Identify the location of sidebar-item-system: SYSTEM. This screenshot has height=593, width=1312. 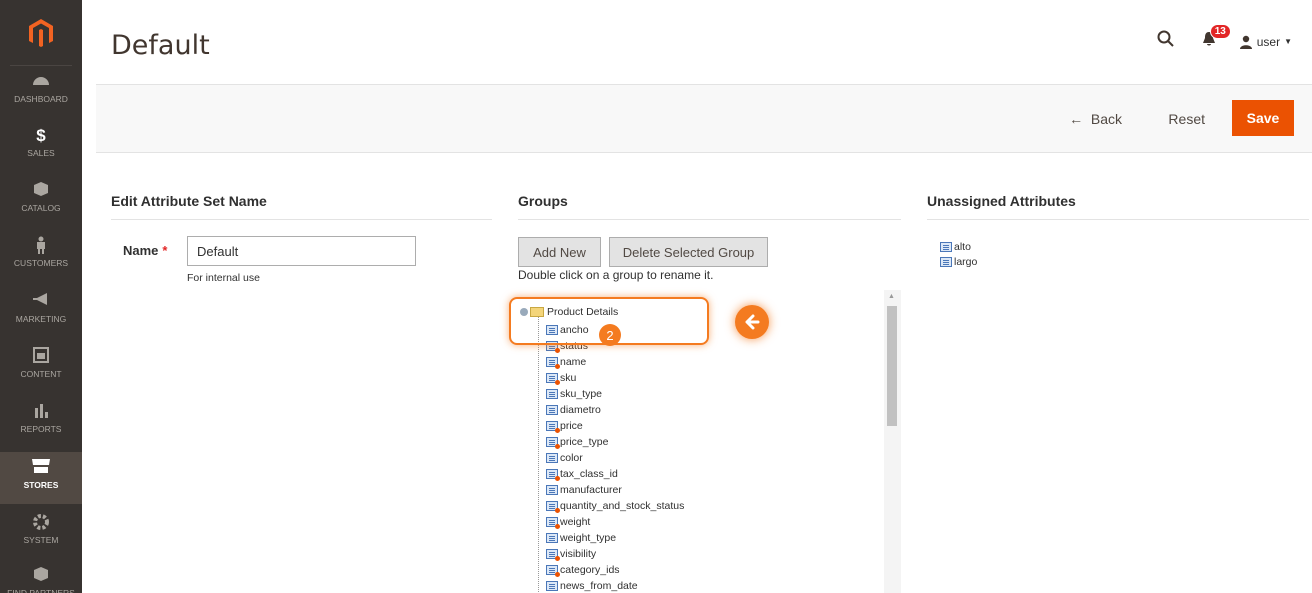
(41, 533).